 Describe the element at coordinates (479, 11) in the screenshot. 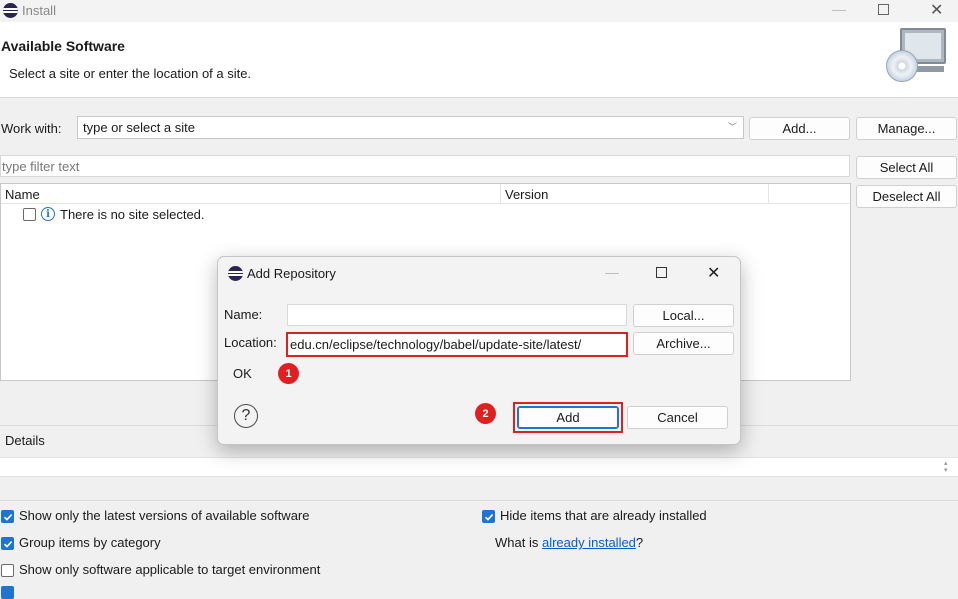

I see `title-bar: Install — ✕` at that location.